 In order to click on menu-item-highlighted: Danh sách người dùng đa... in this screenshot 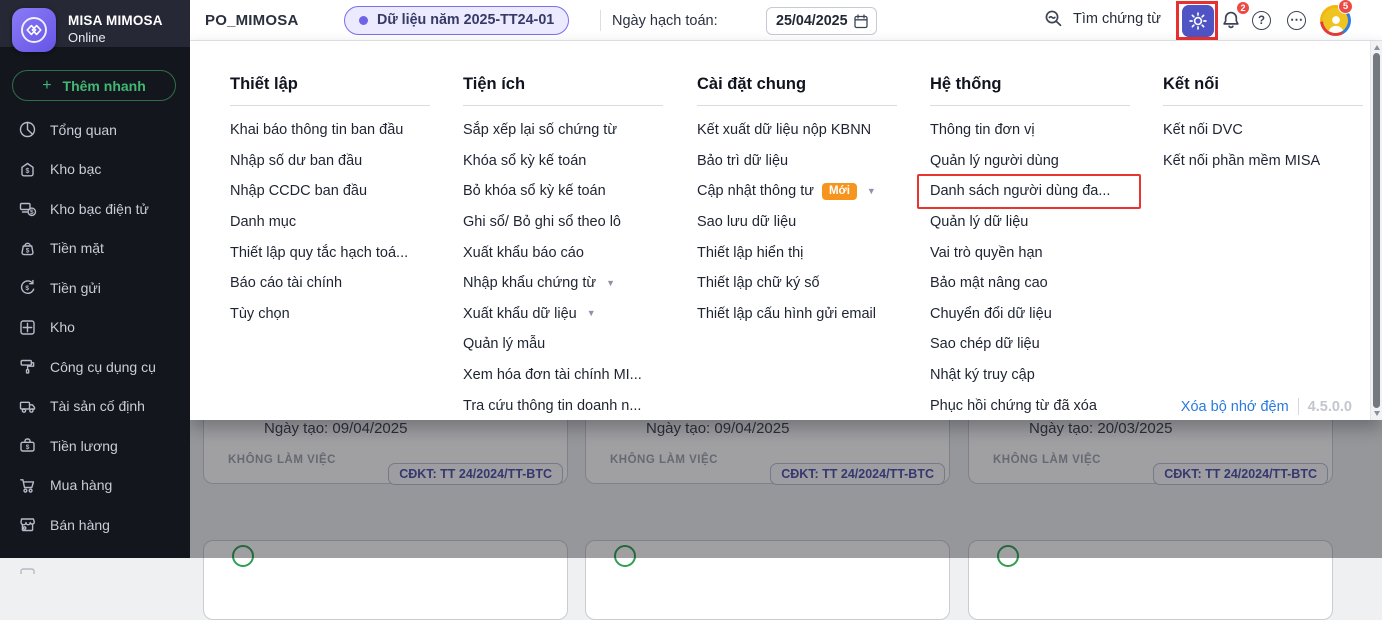, I will do `click(1029, 191)`.